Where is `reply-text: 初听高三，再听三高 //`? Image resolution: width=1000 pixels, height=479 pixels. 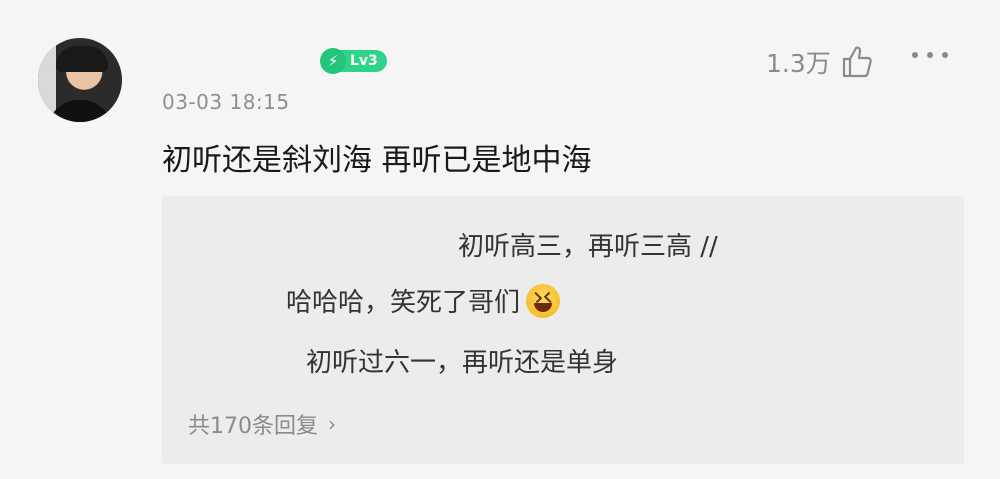
reply-text: 初听高三，再听三高 // is located at coordinates (588, 247).